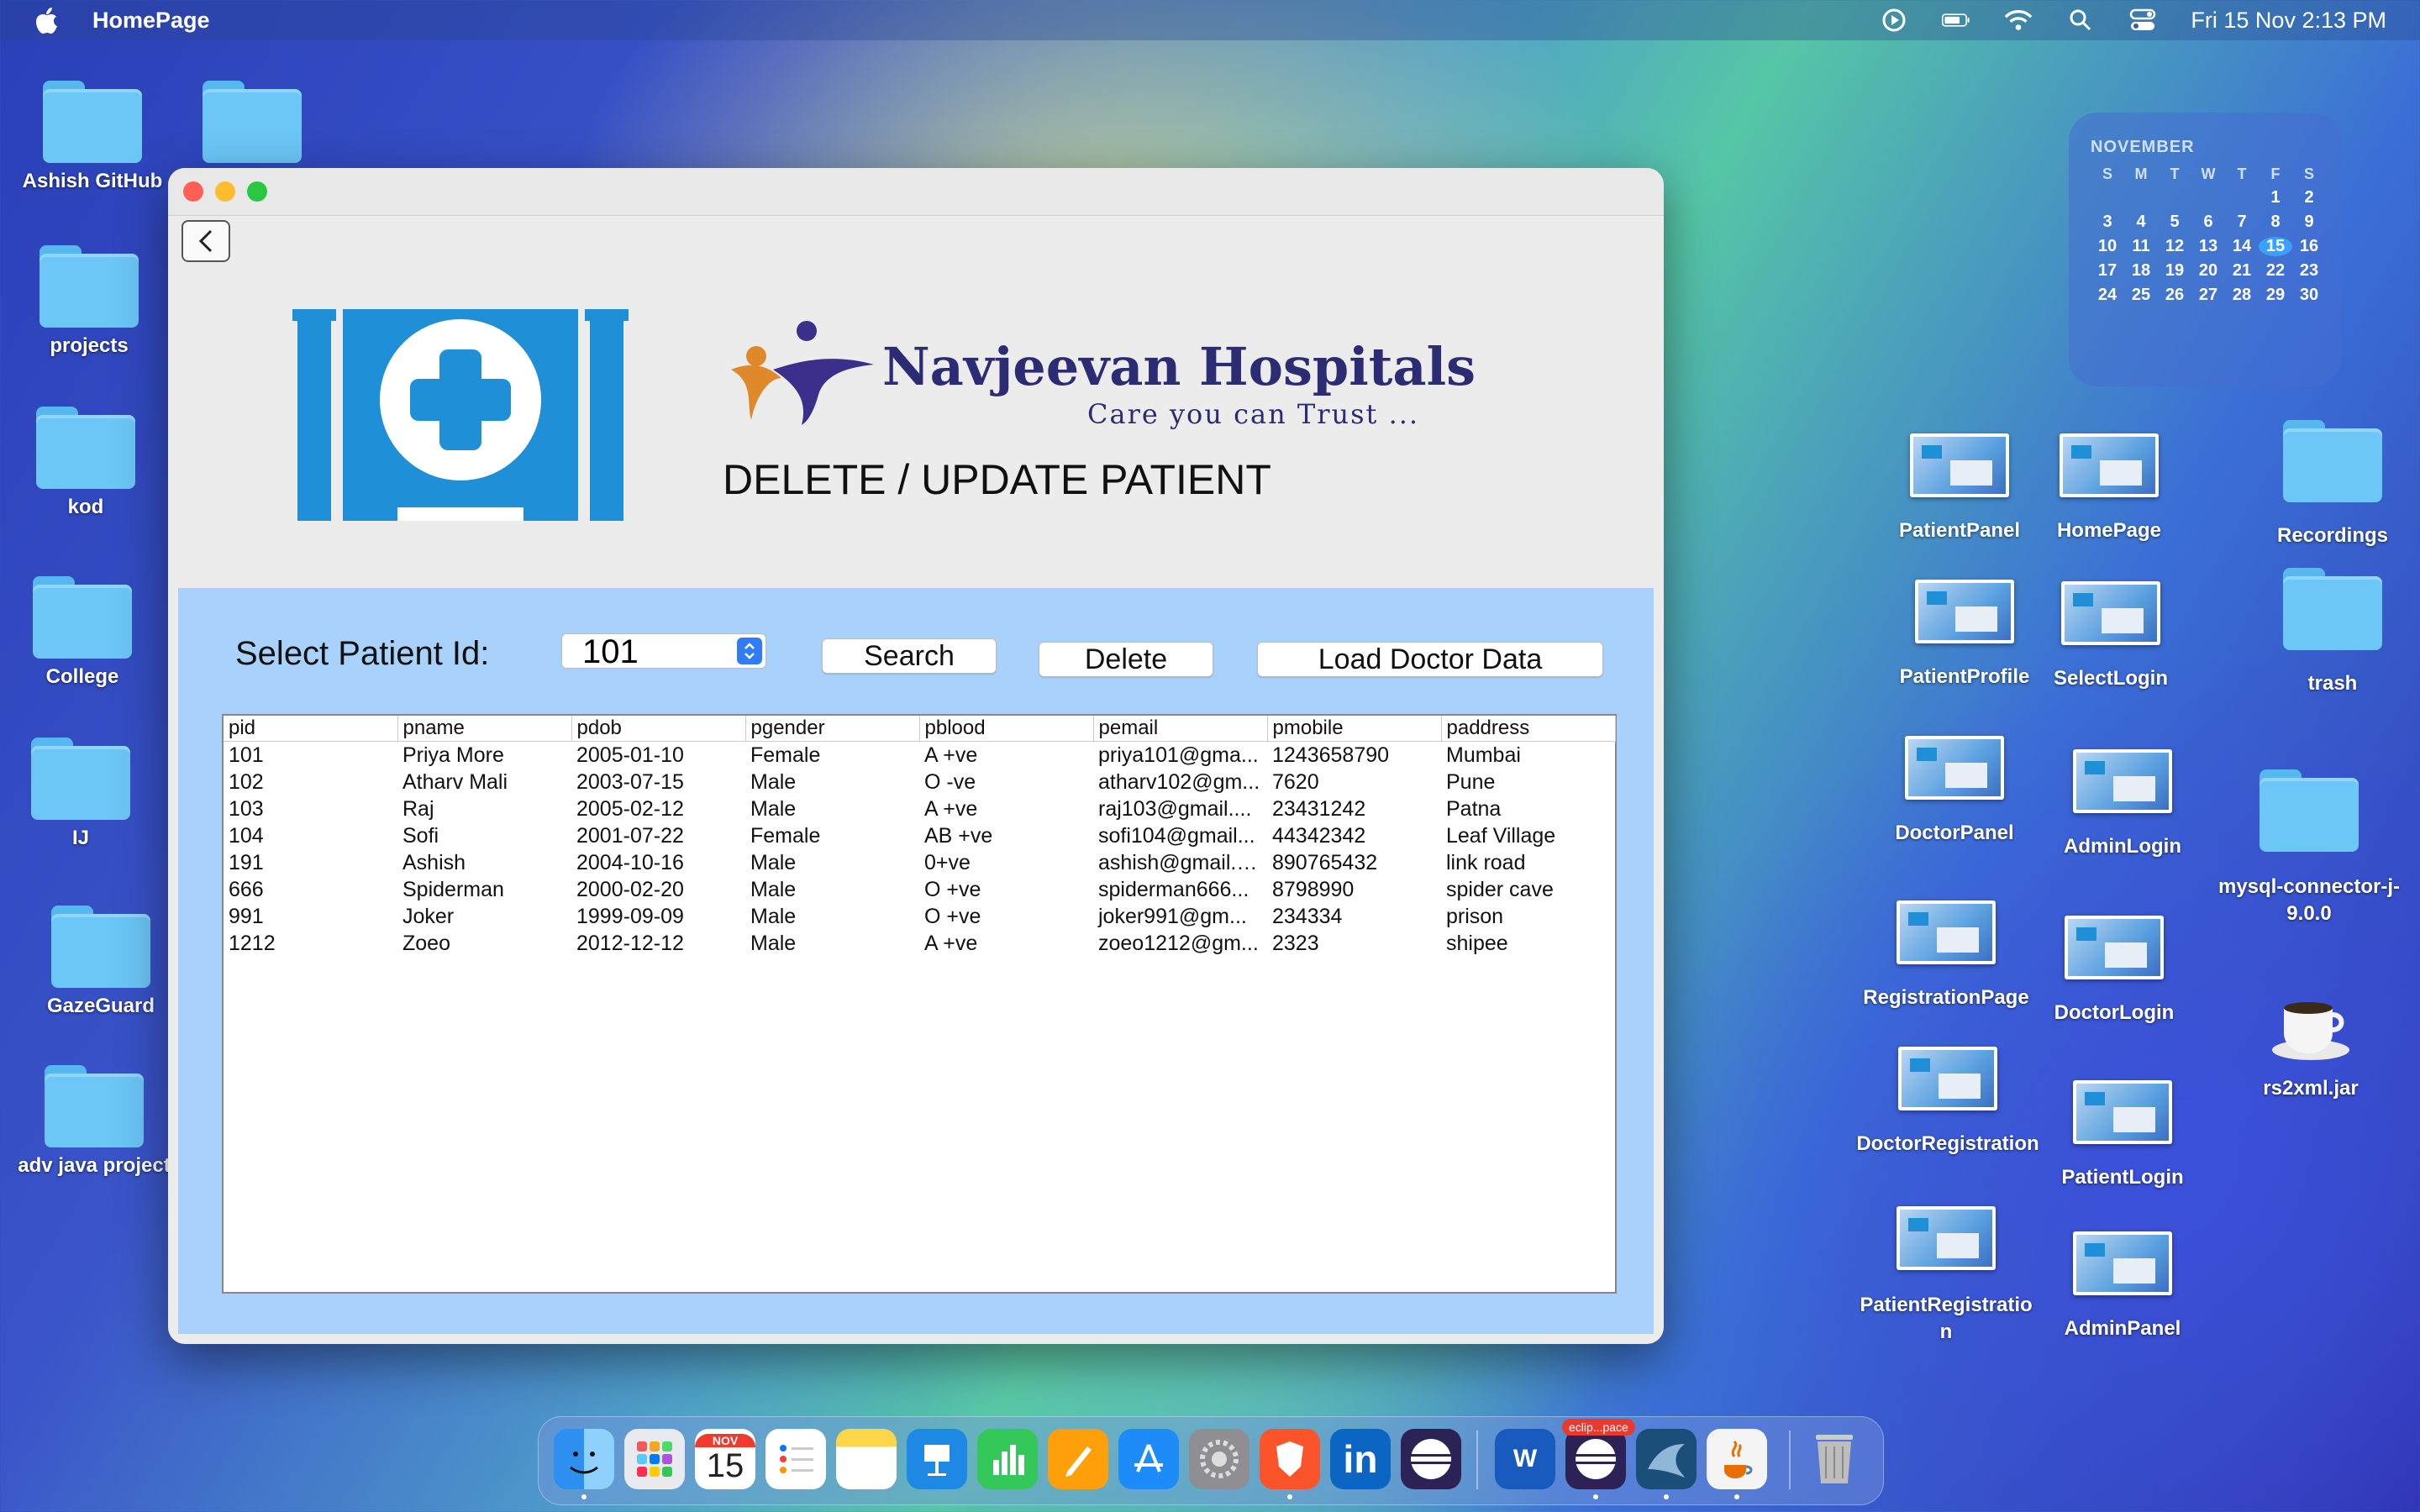 Image resolution: width=2420 pixels, height=1512 pixels. What do you see at coordinates (1354, 755) in the screenshot?
I see `table-cell: 1243658790` at bounding box center [1354, 755].